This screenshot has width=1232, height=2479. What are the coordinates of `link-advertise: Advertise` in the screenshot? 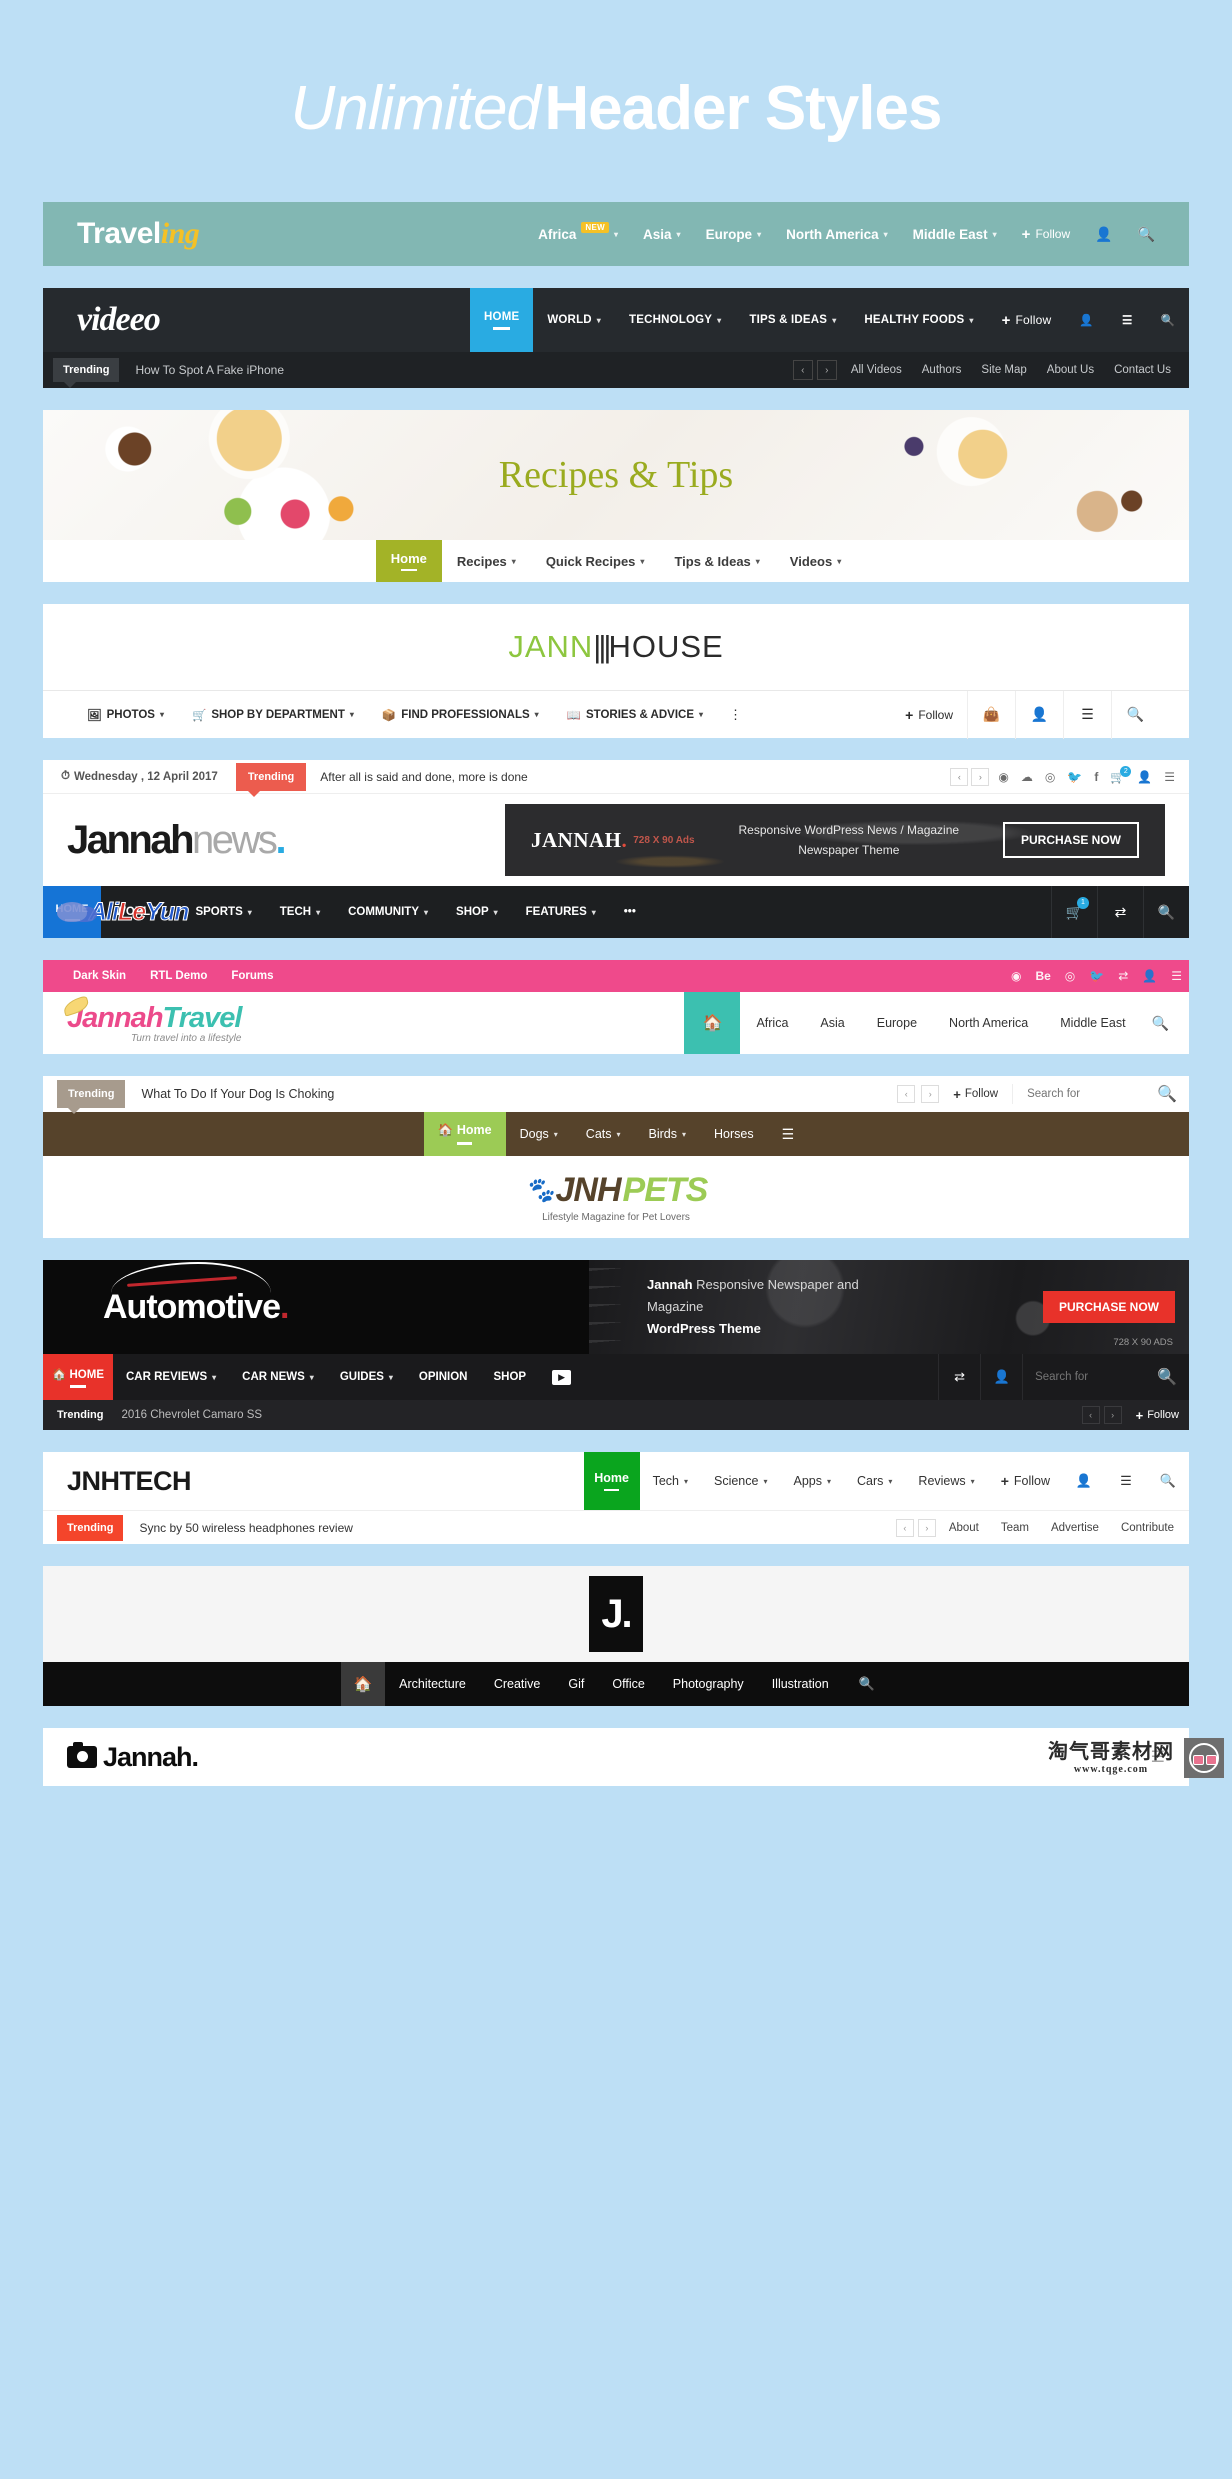 It's located at (1075, 1528).